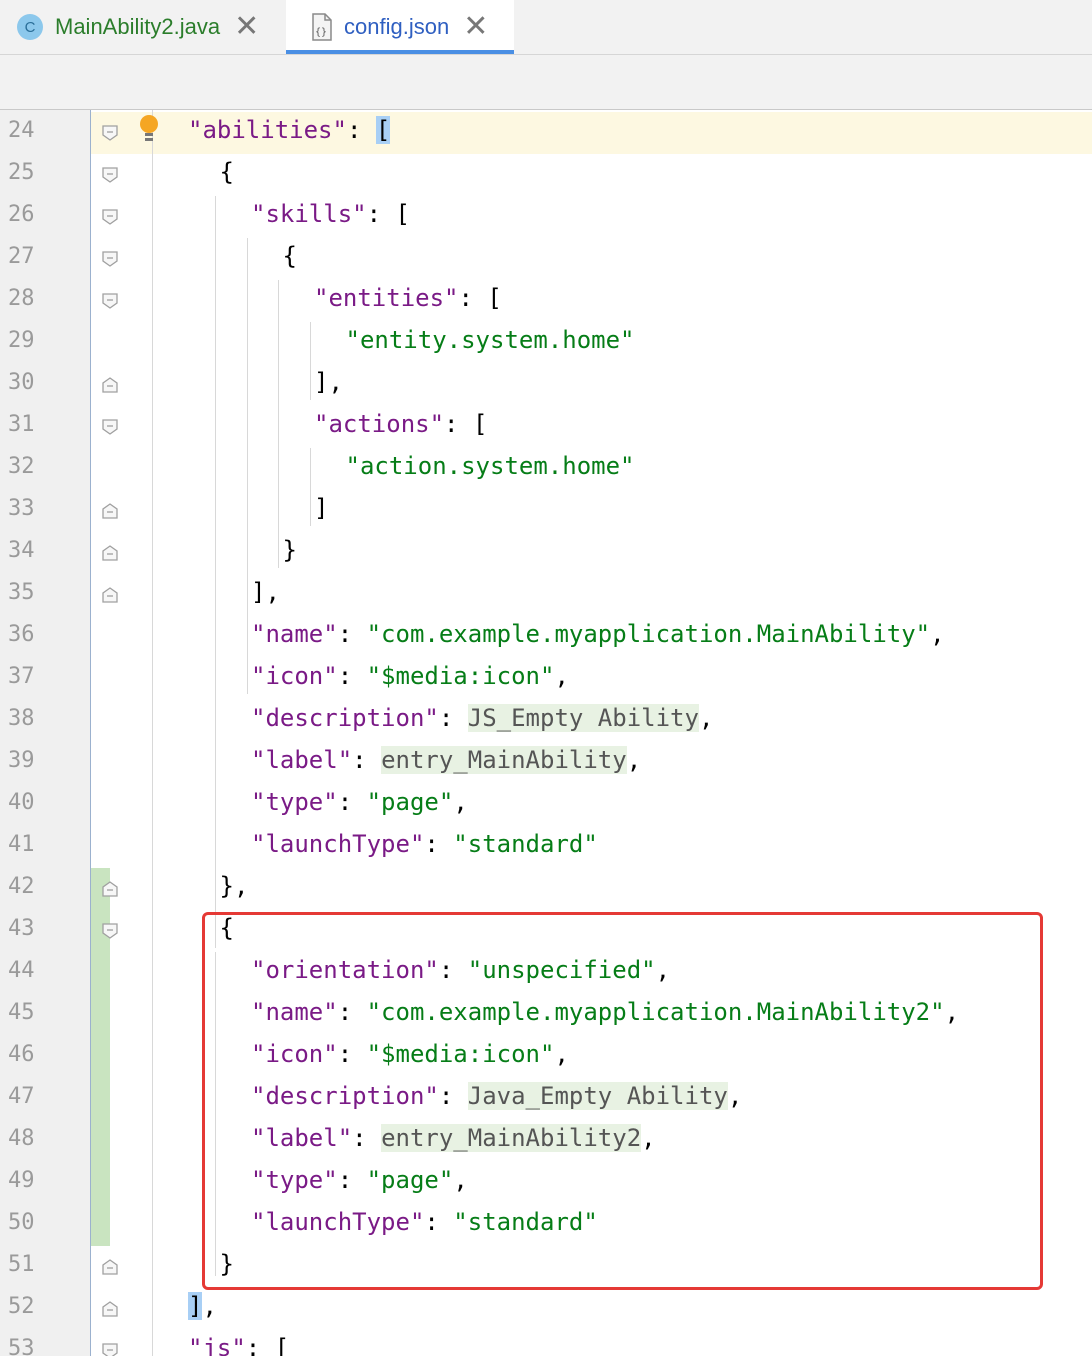 This screenshot has width=1092, height=1356. I want to click on json-file-icon: {}, so click(322, 27).